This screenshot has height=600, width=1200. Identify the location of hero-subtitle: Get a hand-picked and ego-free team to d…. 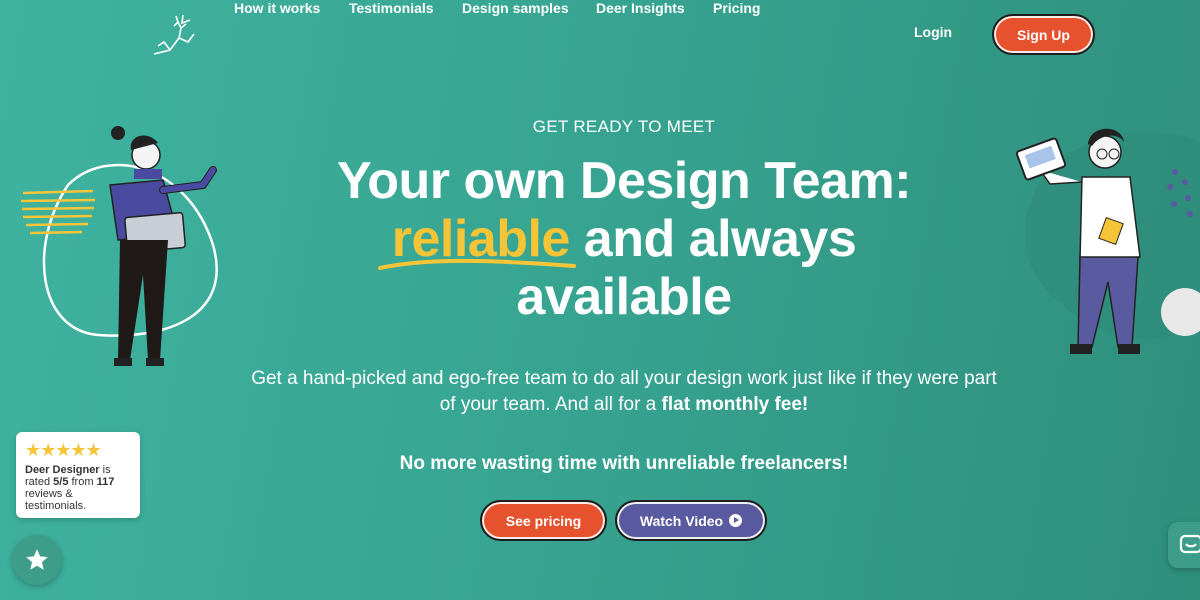
(624, 392).